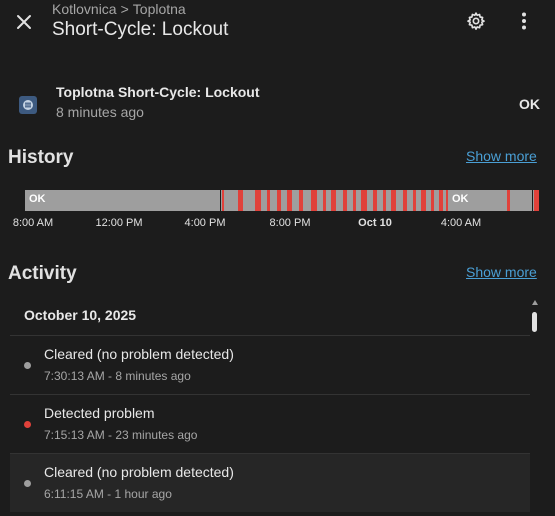  Describe the element at coordinates (501, 272) in the screenshot. I see `activity-show-more-link: Show more` at that location.